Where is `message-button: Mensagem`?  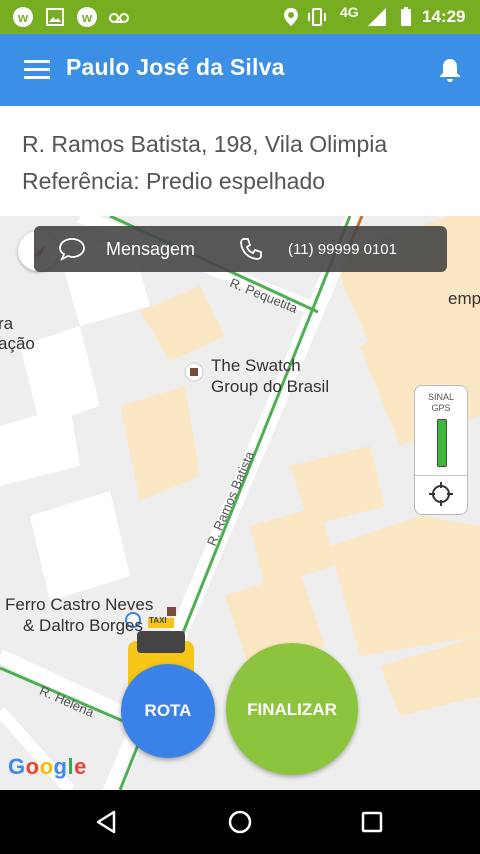
message-button: Mensagem is located at coordinates (150, 249).